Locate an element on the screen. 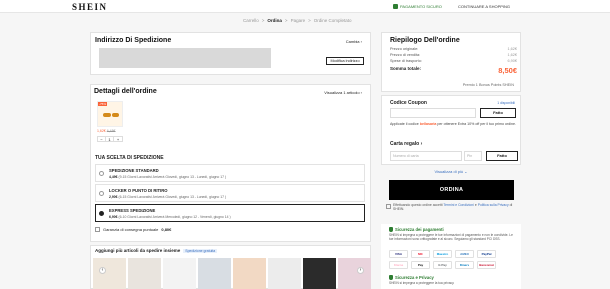  gift-card-number-input: Numero di carta is located at coordinates (426, 156).